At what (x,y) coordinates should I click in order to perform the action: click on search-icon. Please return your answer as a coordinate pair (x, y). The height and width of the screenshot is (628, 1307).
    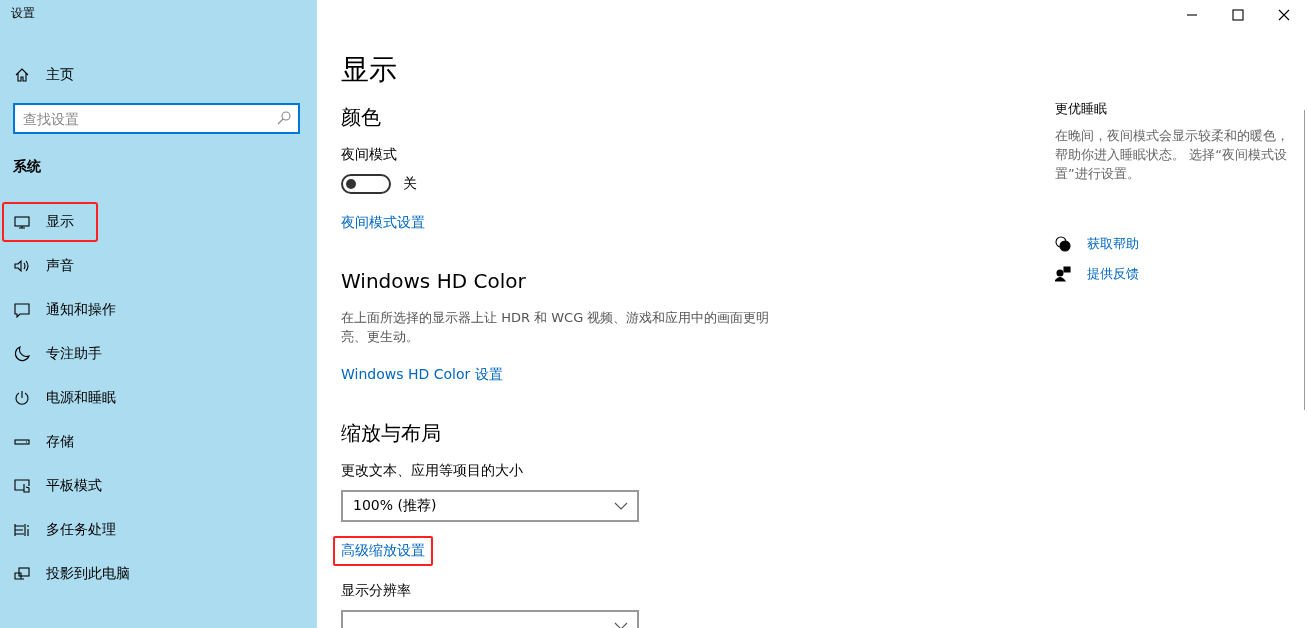
    Looking at the image, I should click on (284, 118).